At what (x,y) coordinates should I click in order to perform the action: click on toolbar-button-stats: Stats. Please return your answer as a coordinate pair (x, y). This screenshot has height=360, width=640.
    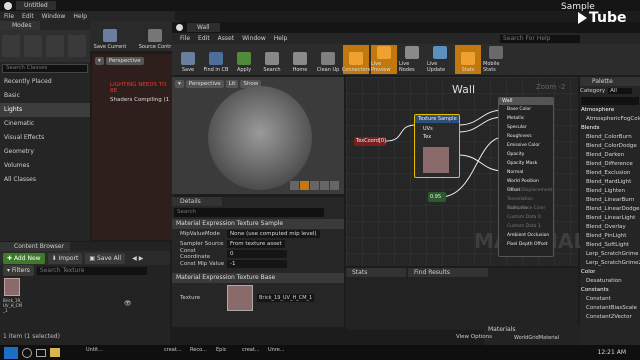
    Looking at the image, I should click on (468, 59).